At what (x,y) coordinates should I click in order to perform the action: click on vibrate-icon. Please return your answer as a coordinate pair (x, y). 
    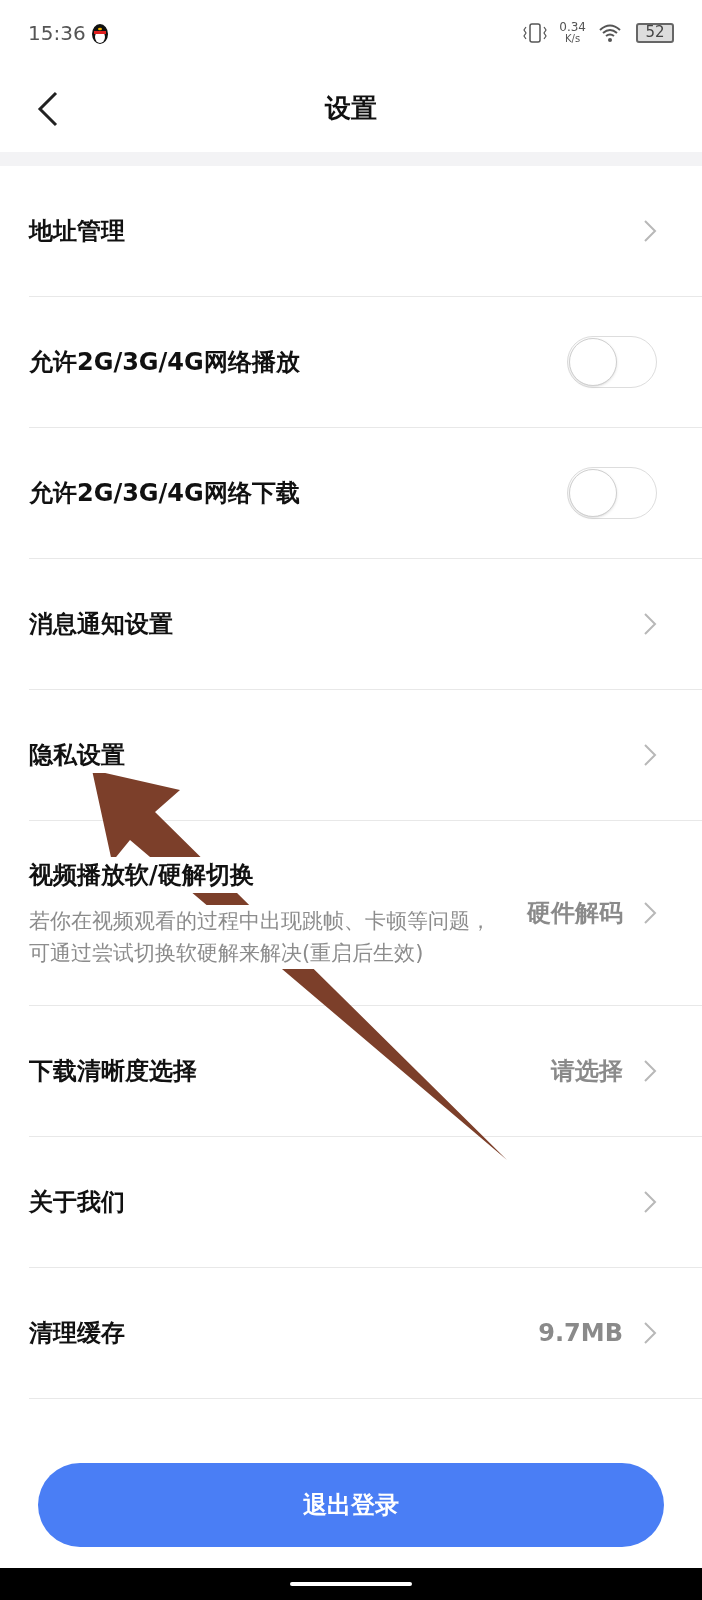
    Looking at the image, I should click on (535, 32).